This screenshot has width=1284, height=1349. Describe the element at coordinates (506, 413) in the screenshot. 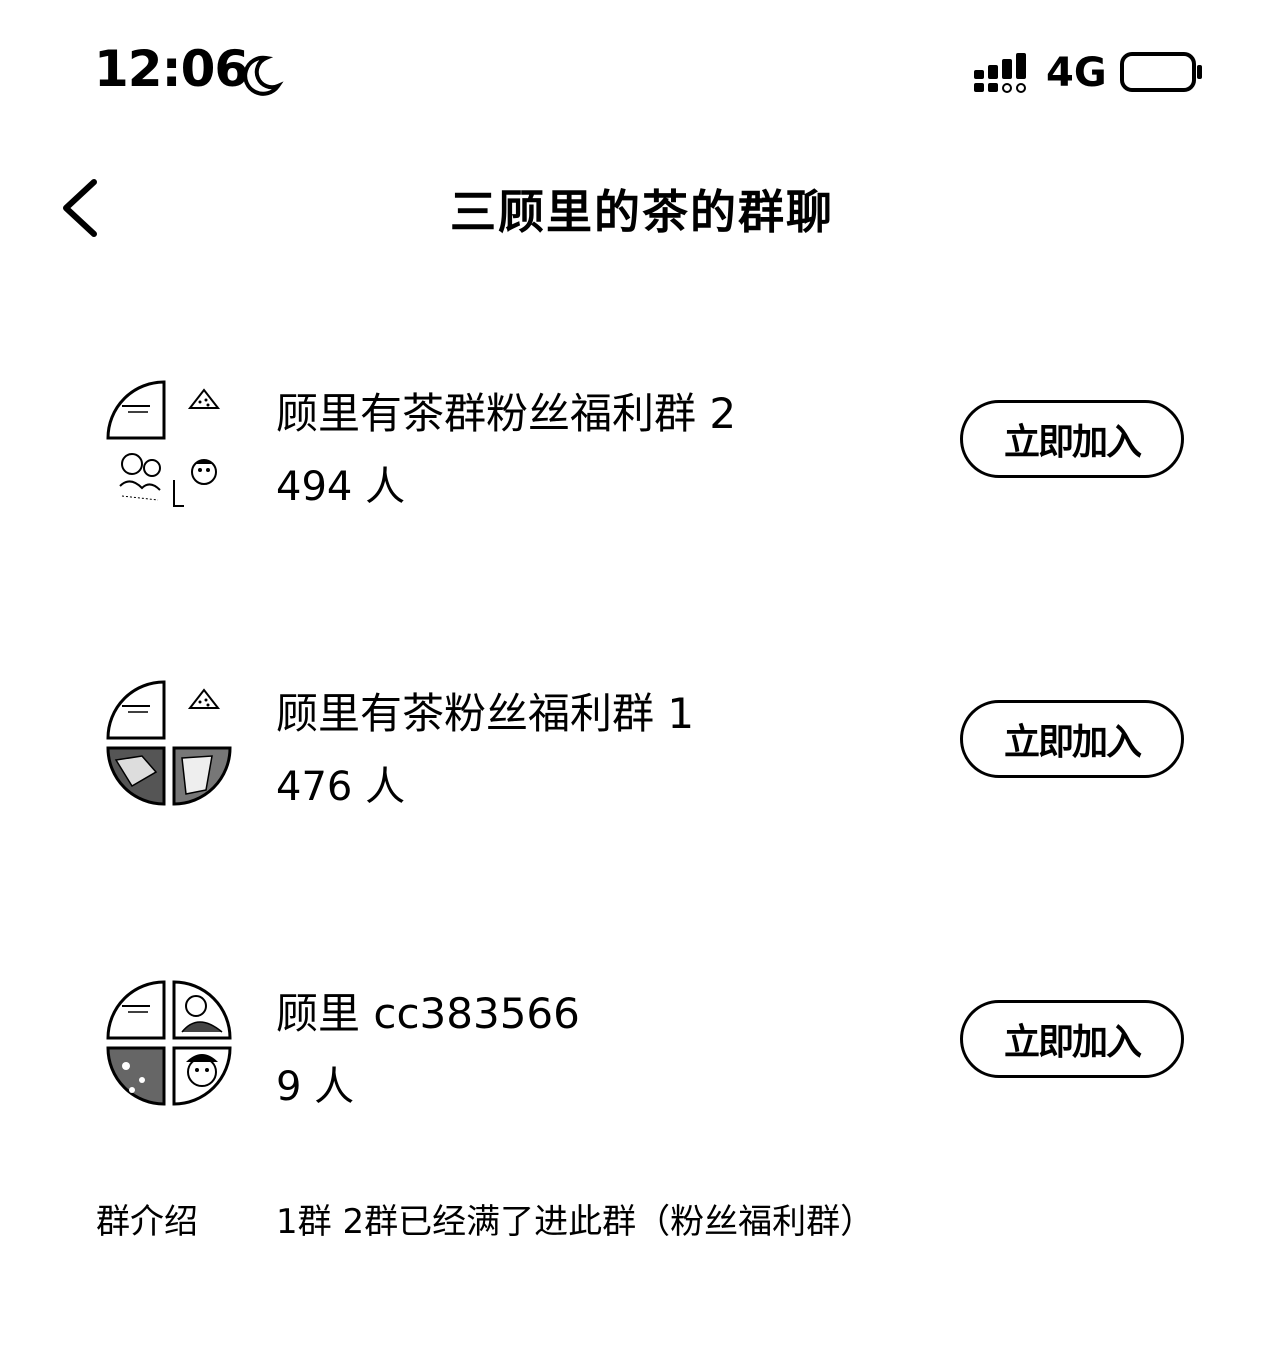

I see `group-name: 顾里有茶群粉丝福利群 2` at that location.